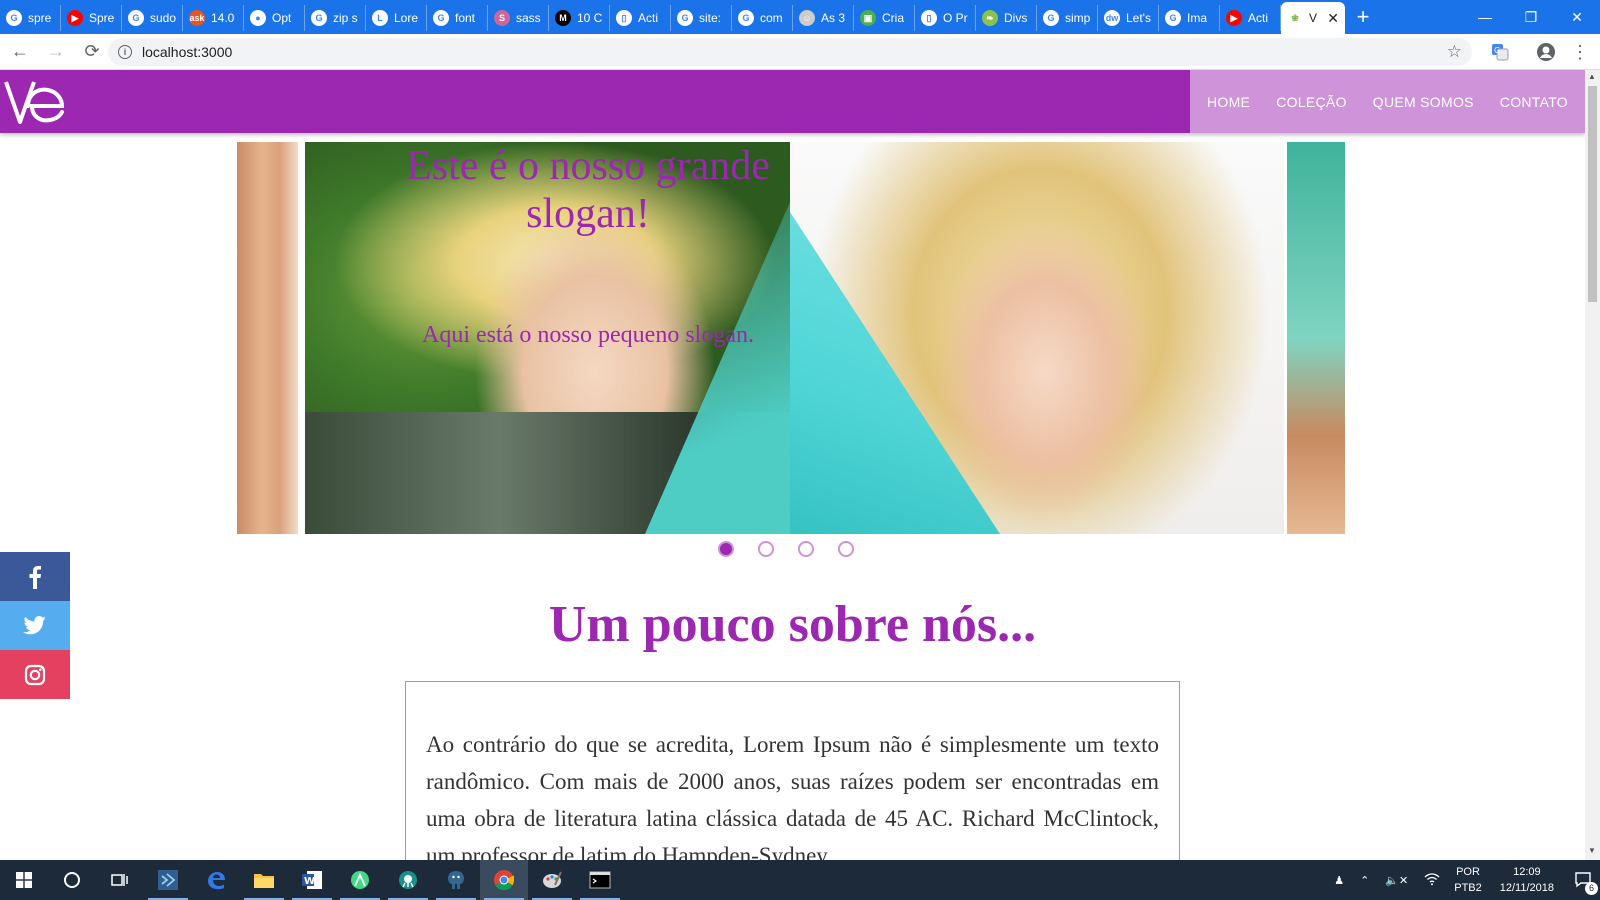  I want to click on bookmark-star-icon: ☆, so click(1454, 52).